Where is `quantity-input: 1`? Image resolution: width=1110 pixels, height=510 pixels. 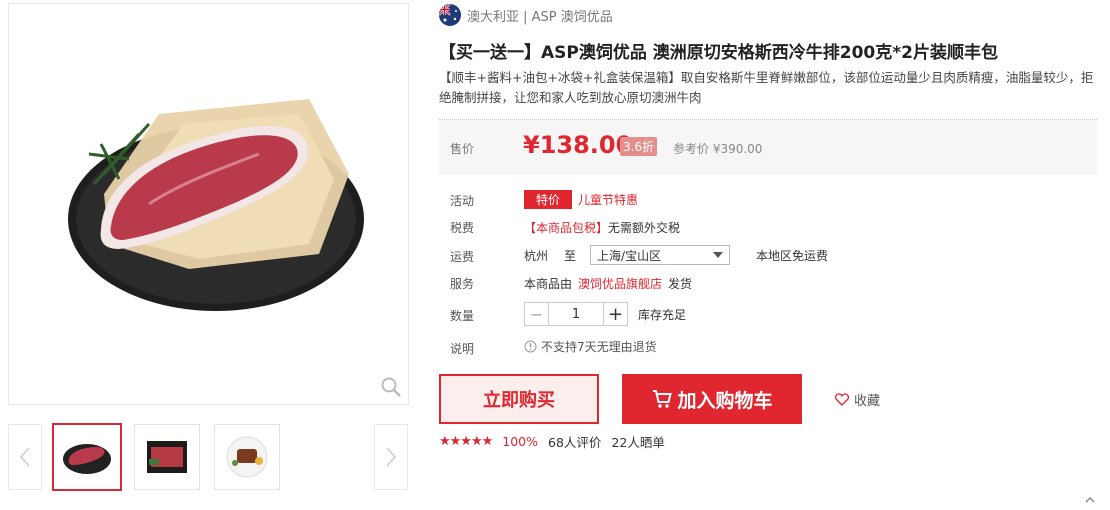
quantity-input: 1 is located at coordinates (576, 314).